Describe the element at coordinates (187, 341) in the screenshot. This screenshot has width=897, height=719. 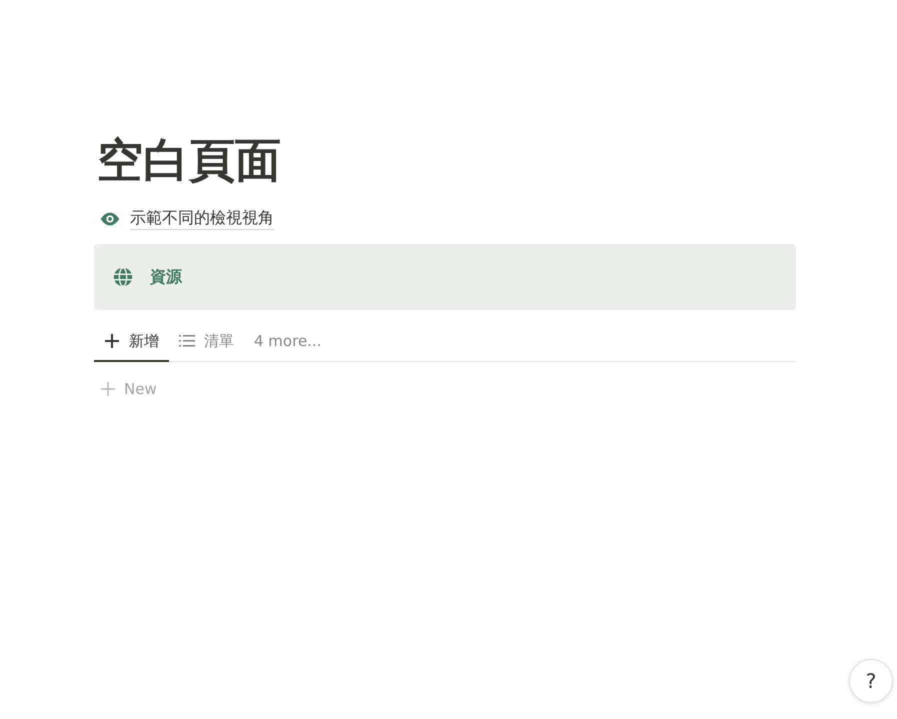
I see `list-icon` at that location.